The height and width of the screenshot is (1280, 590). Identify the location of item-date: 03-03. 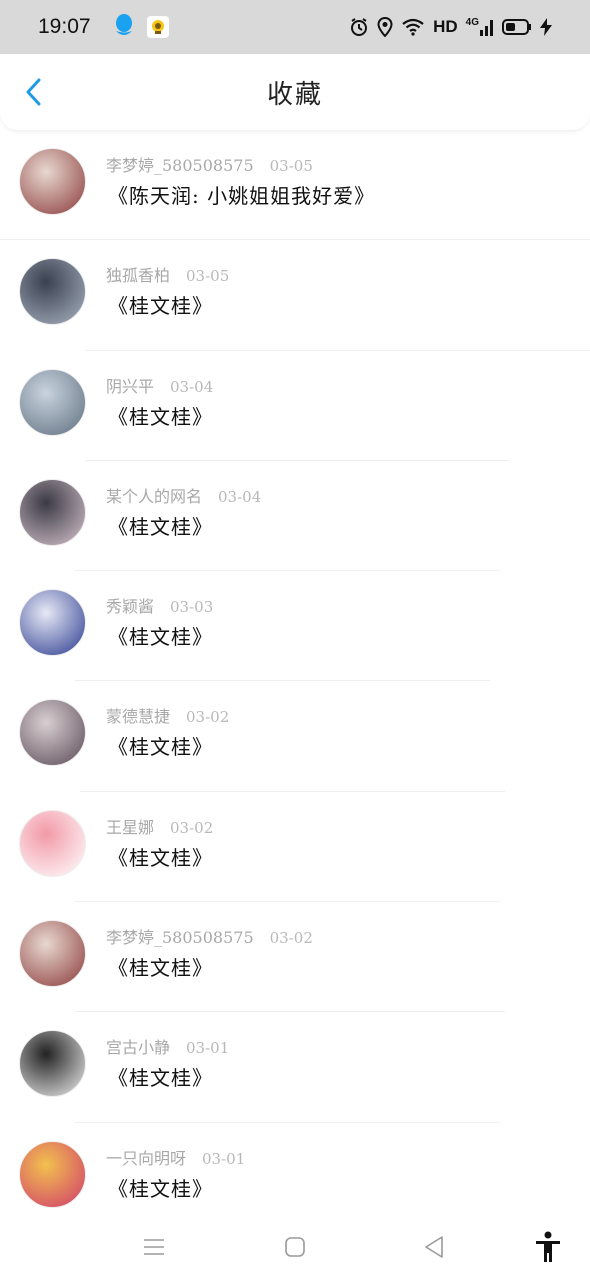
(192, 607).